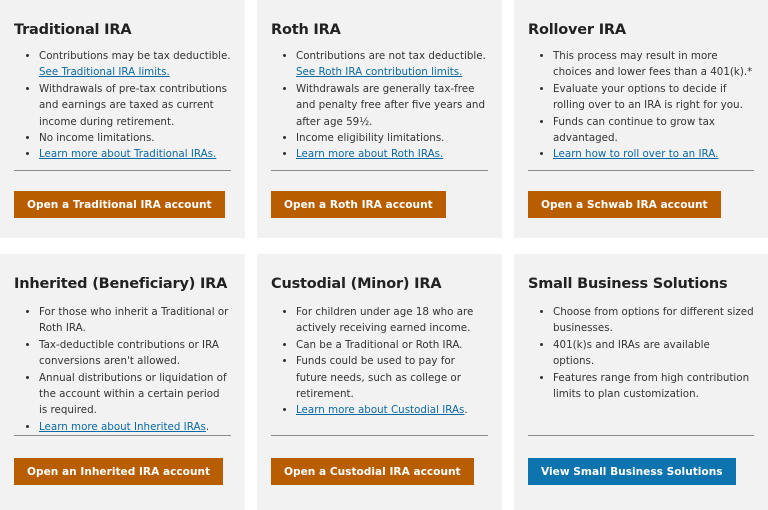 The height and width of the screenshot is (510, 768). Describe the element at coordinates (358, 204) in the screenshot. I see `open-roth-ira-button: Open a Roth IRA account` at that location.